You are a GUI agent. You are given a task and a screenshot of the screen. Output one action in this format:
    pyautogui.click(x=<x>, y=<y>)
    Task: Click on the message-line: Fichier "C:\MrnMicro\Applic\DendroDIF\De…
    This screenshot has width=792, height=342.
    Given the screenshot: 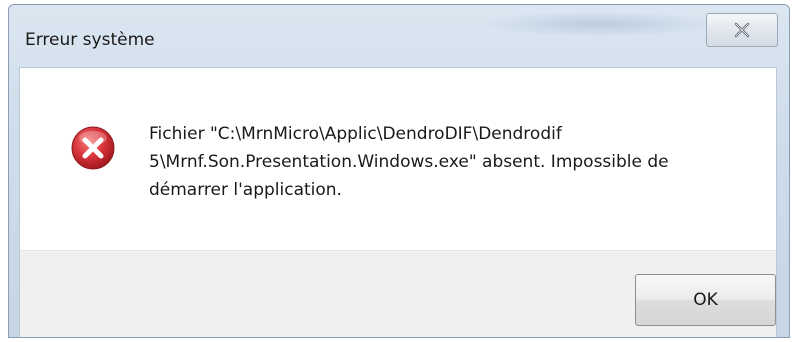 What is the action you would take?
    pyautogui.click(x=355, y=134)
    